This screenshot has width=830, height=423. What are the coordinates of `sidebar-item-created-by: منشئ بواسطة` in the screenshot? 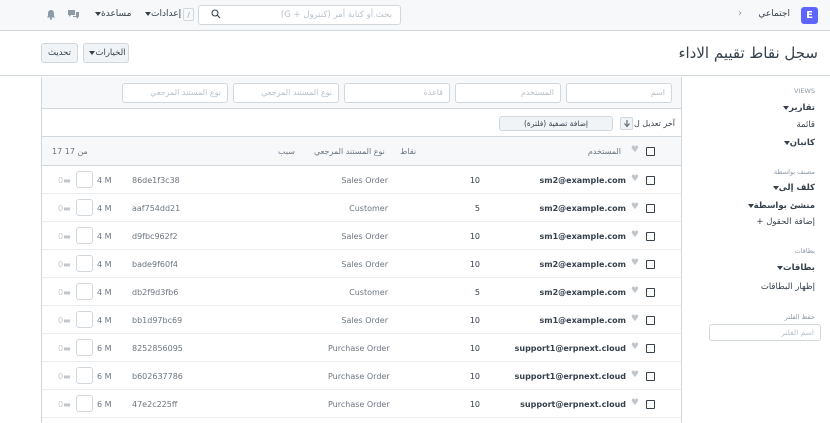 It's located at (780, 206).